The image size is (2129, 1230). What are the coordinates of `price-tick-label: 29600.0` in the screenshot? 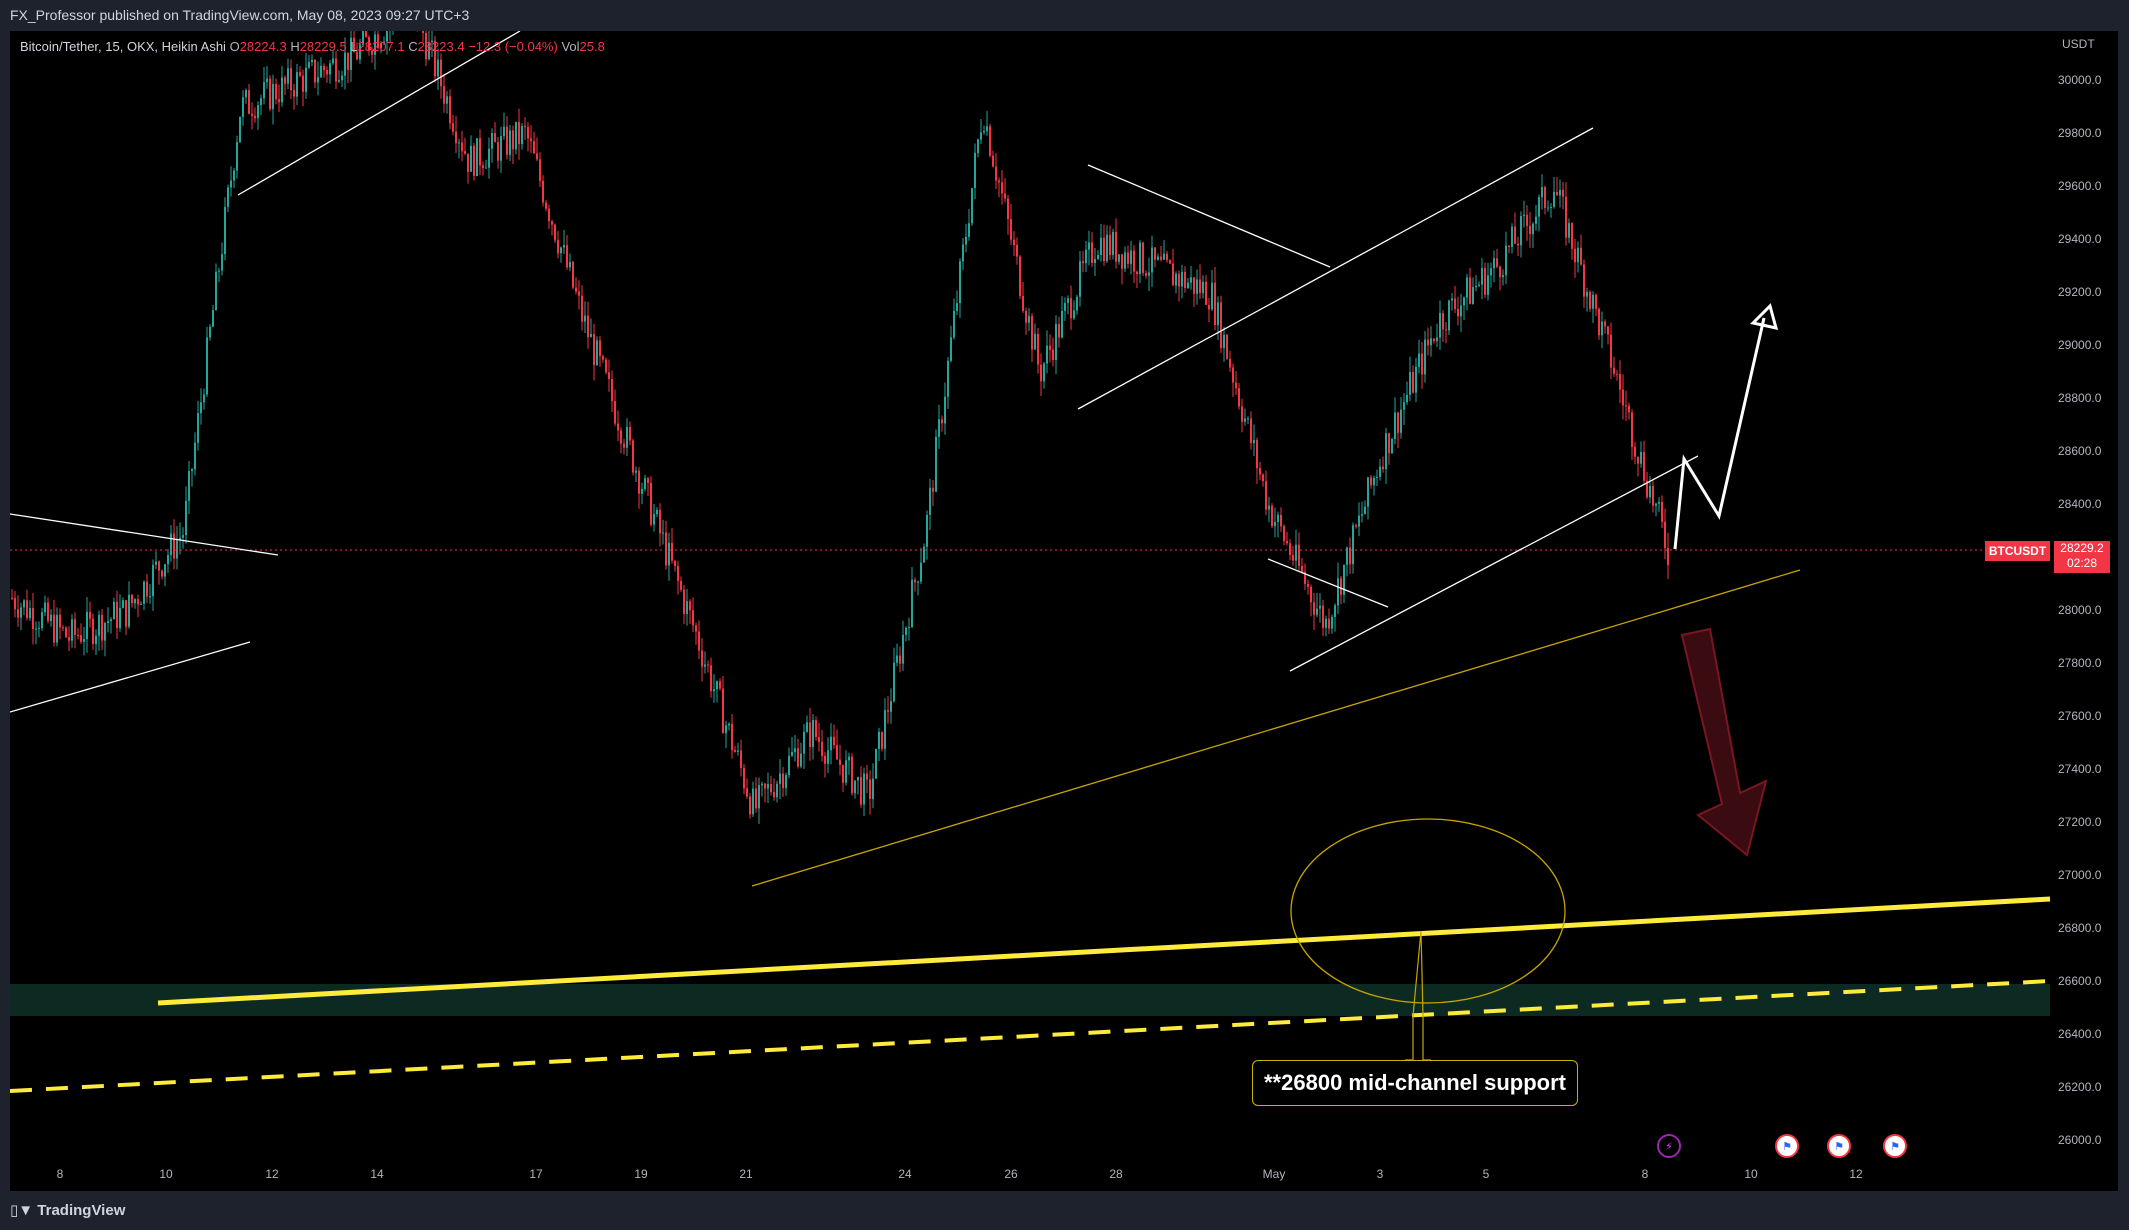 It's located at (2080, 186).